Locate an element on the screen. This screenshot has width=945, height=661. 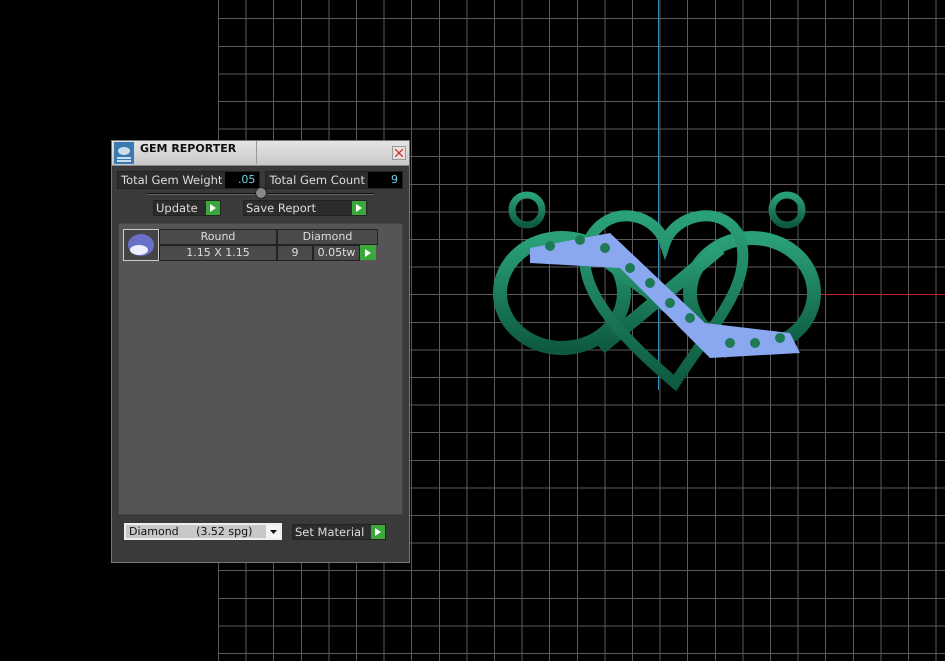
stat-label: Total Gem Weight is located at coordinates (172, 180).